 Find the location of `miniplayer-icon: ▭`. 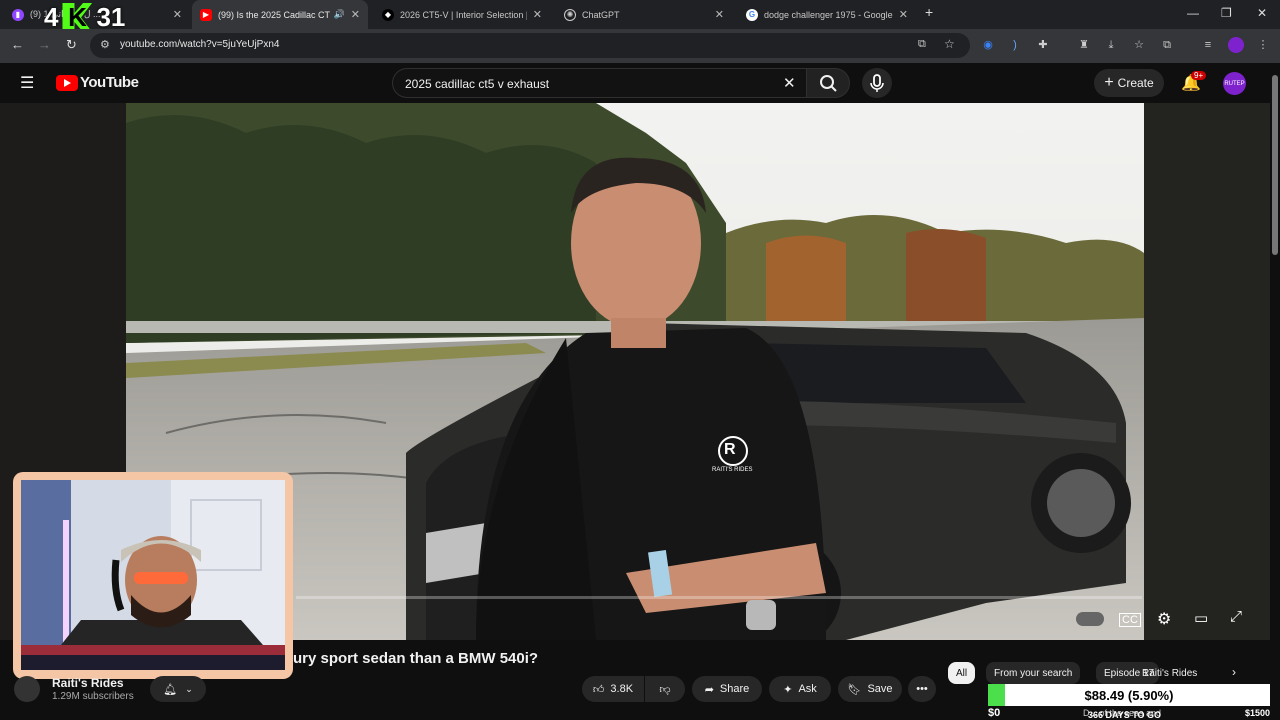

miniplayer-icon: ▭ is located at coordinates (1201, 618).